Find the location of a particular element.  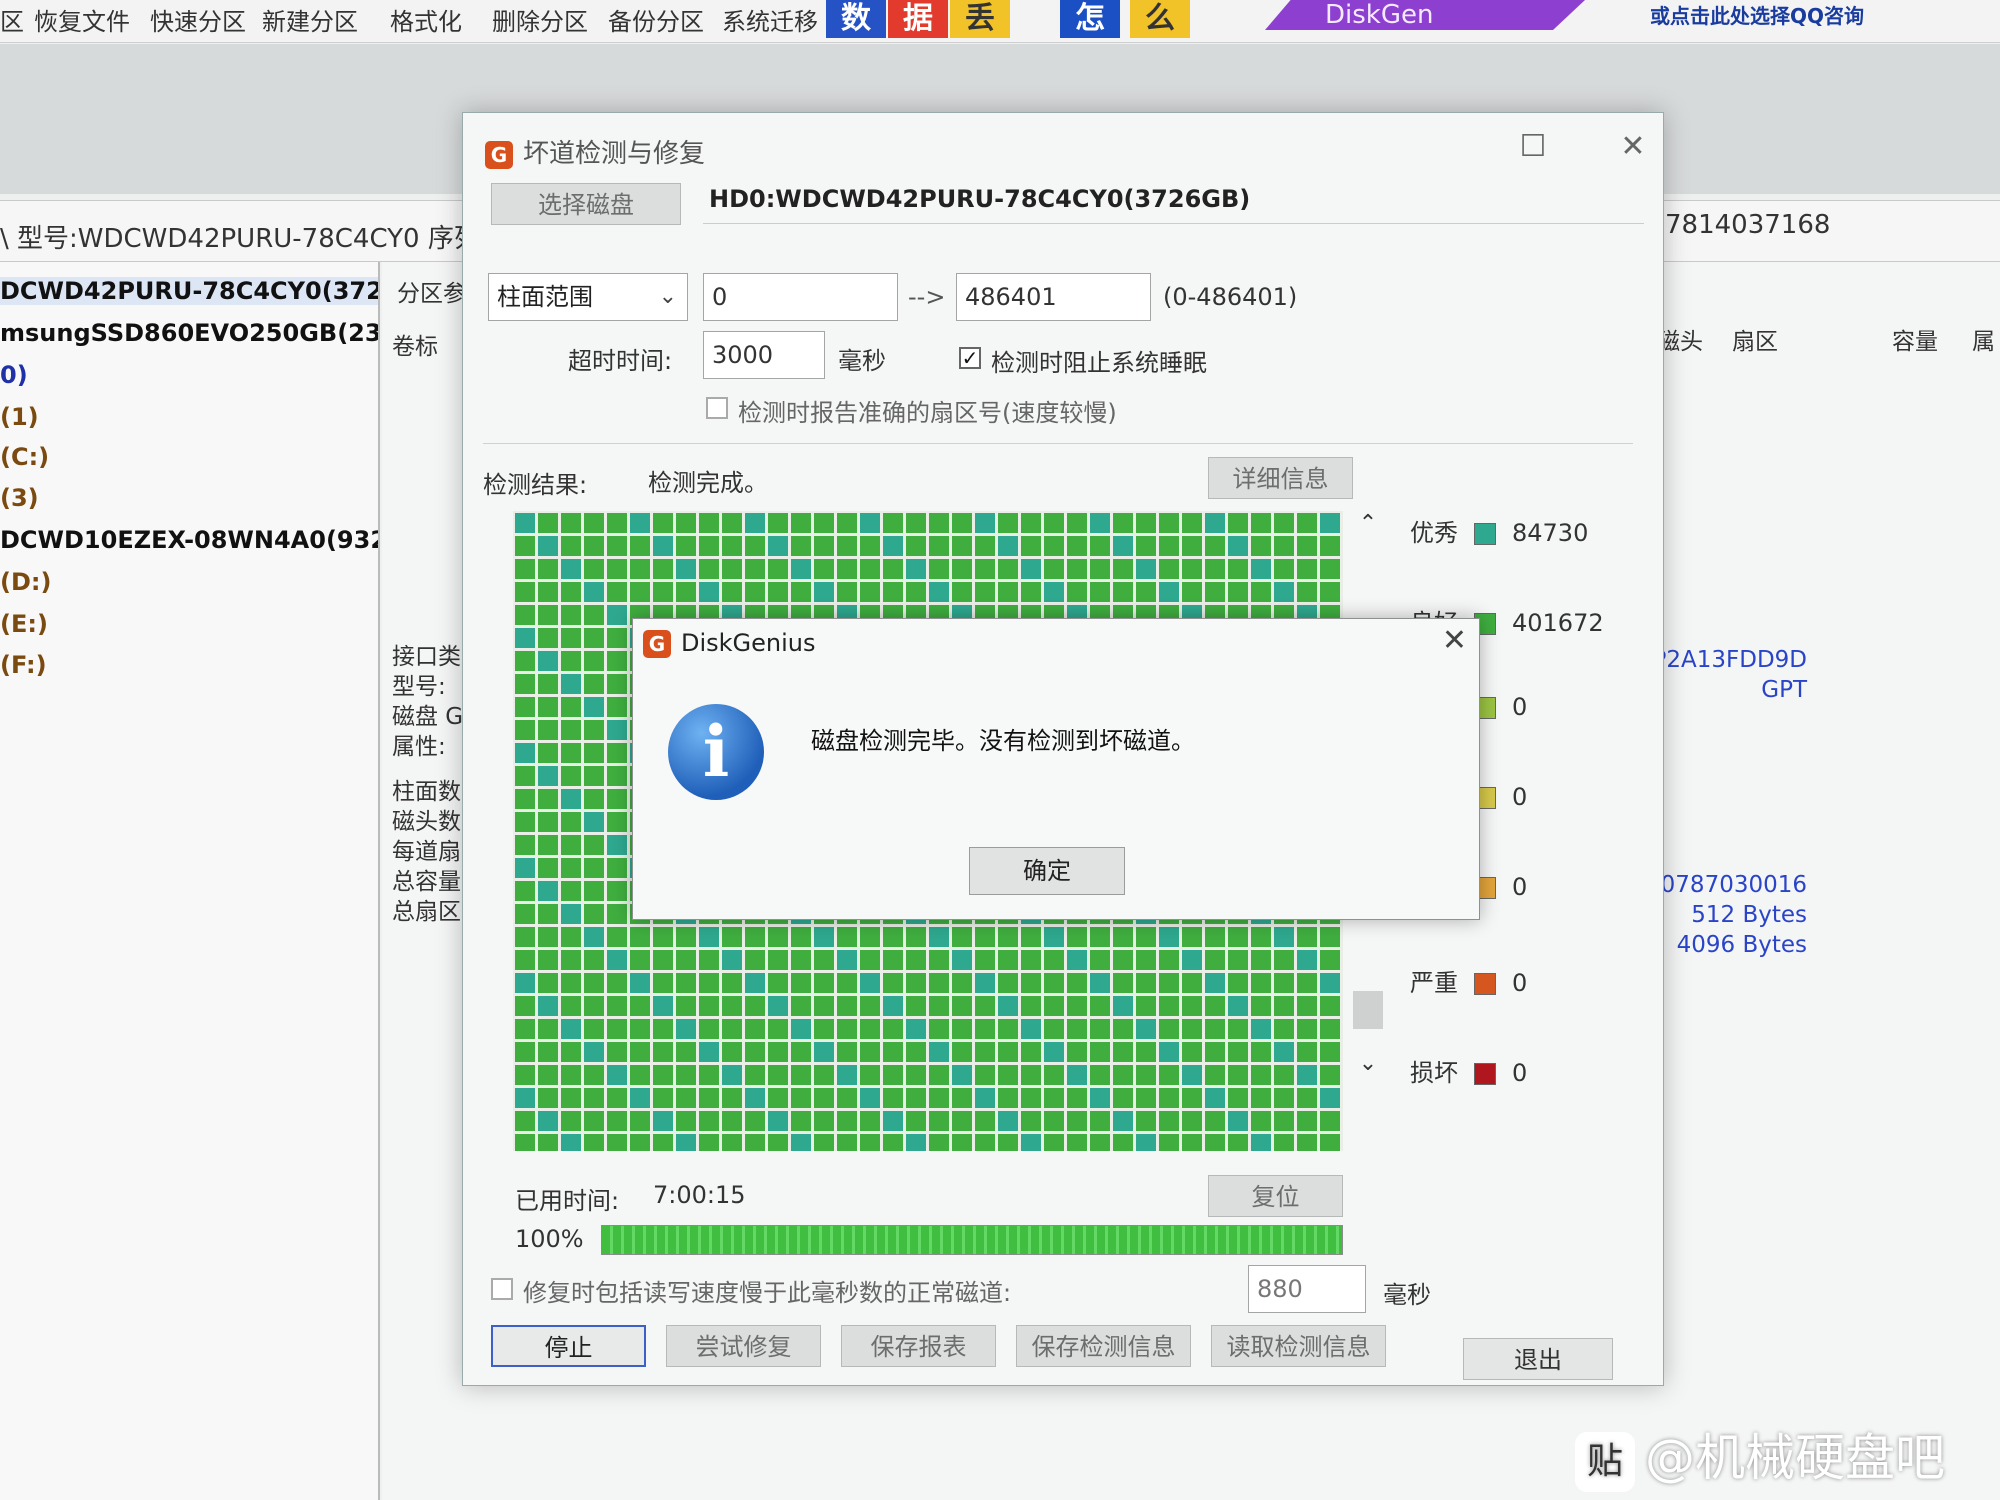

prevent-sleep-checkbox: ✓ is located at coordinates (970, 358).